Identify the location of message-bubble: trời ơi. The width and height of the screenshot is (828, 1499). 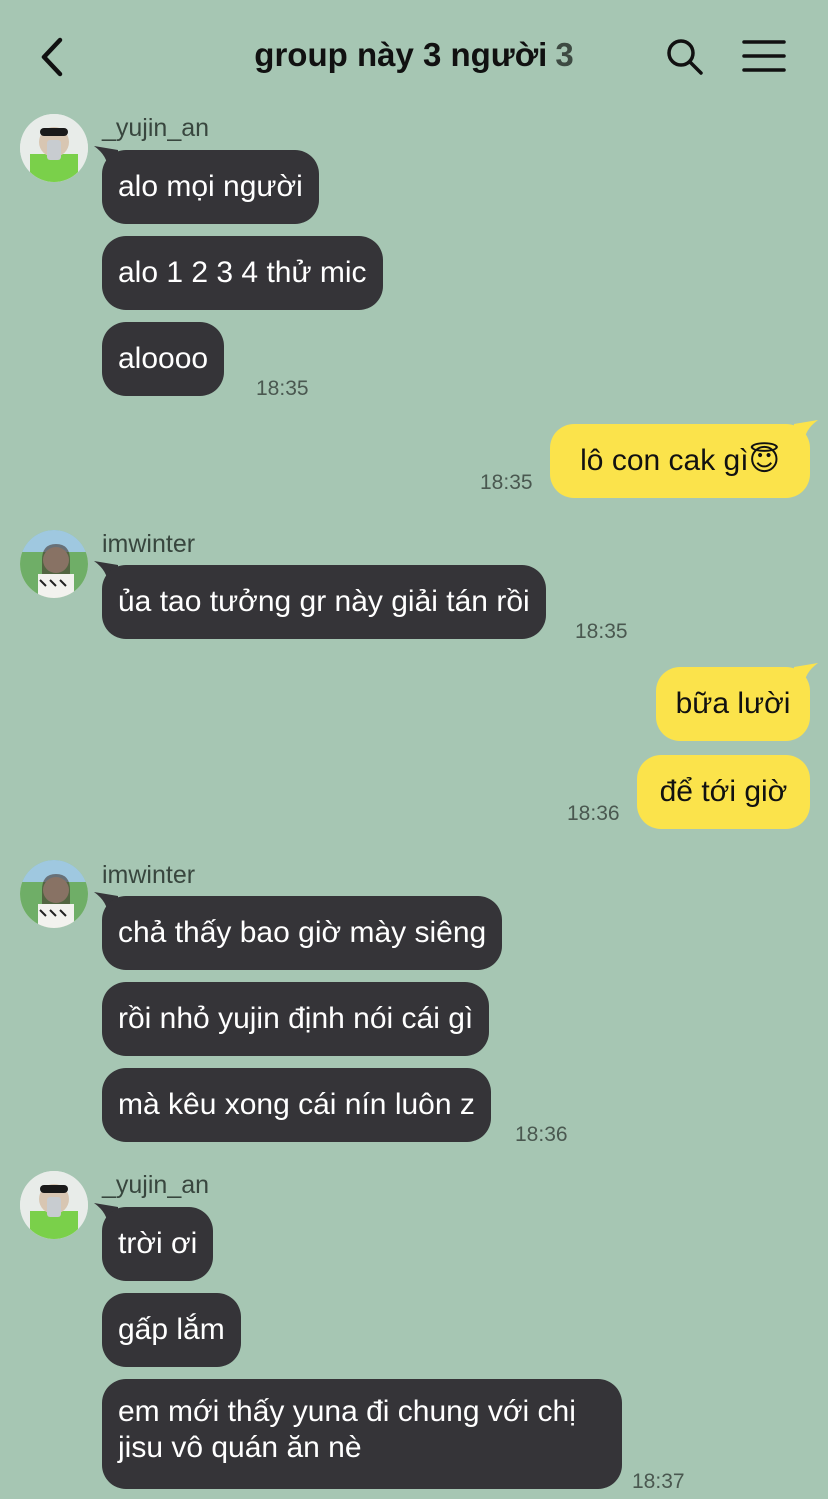
(158, 1244).